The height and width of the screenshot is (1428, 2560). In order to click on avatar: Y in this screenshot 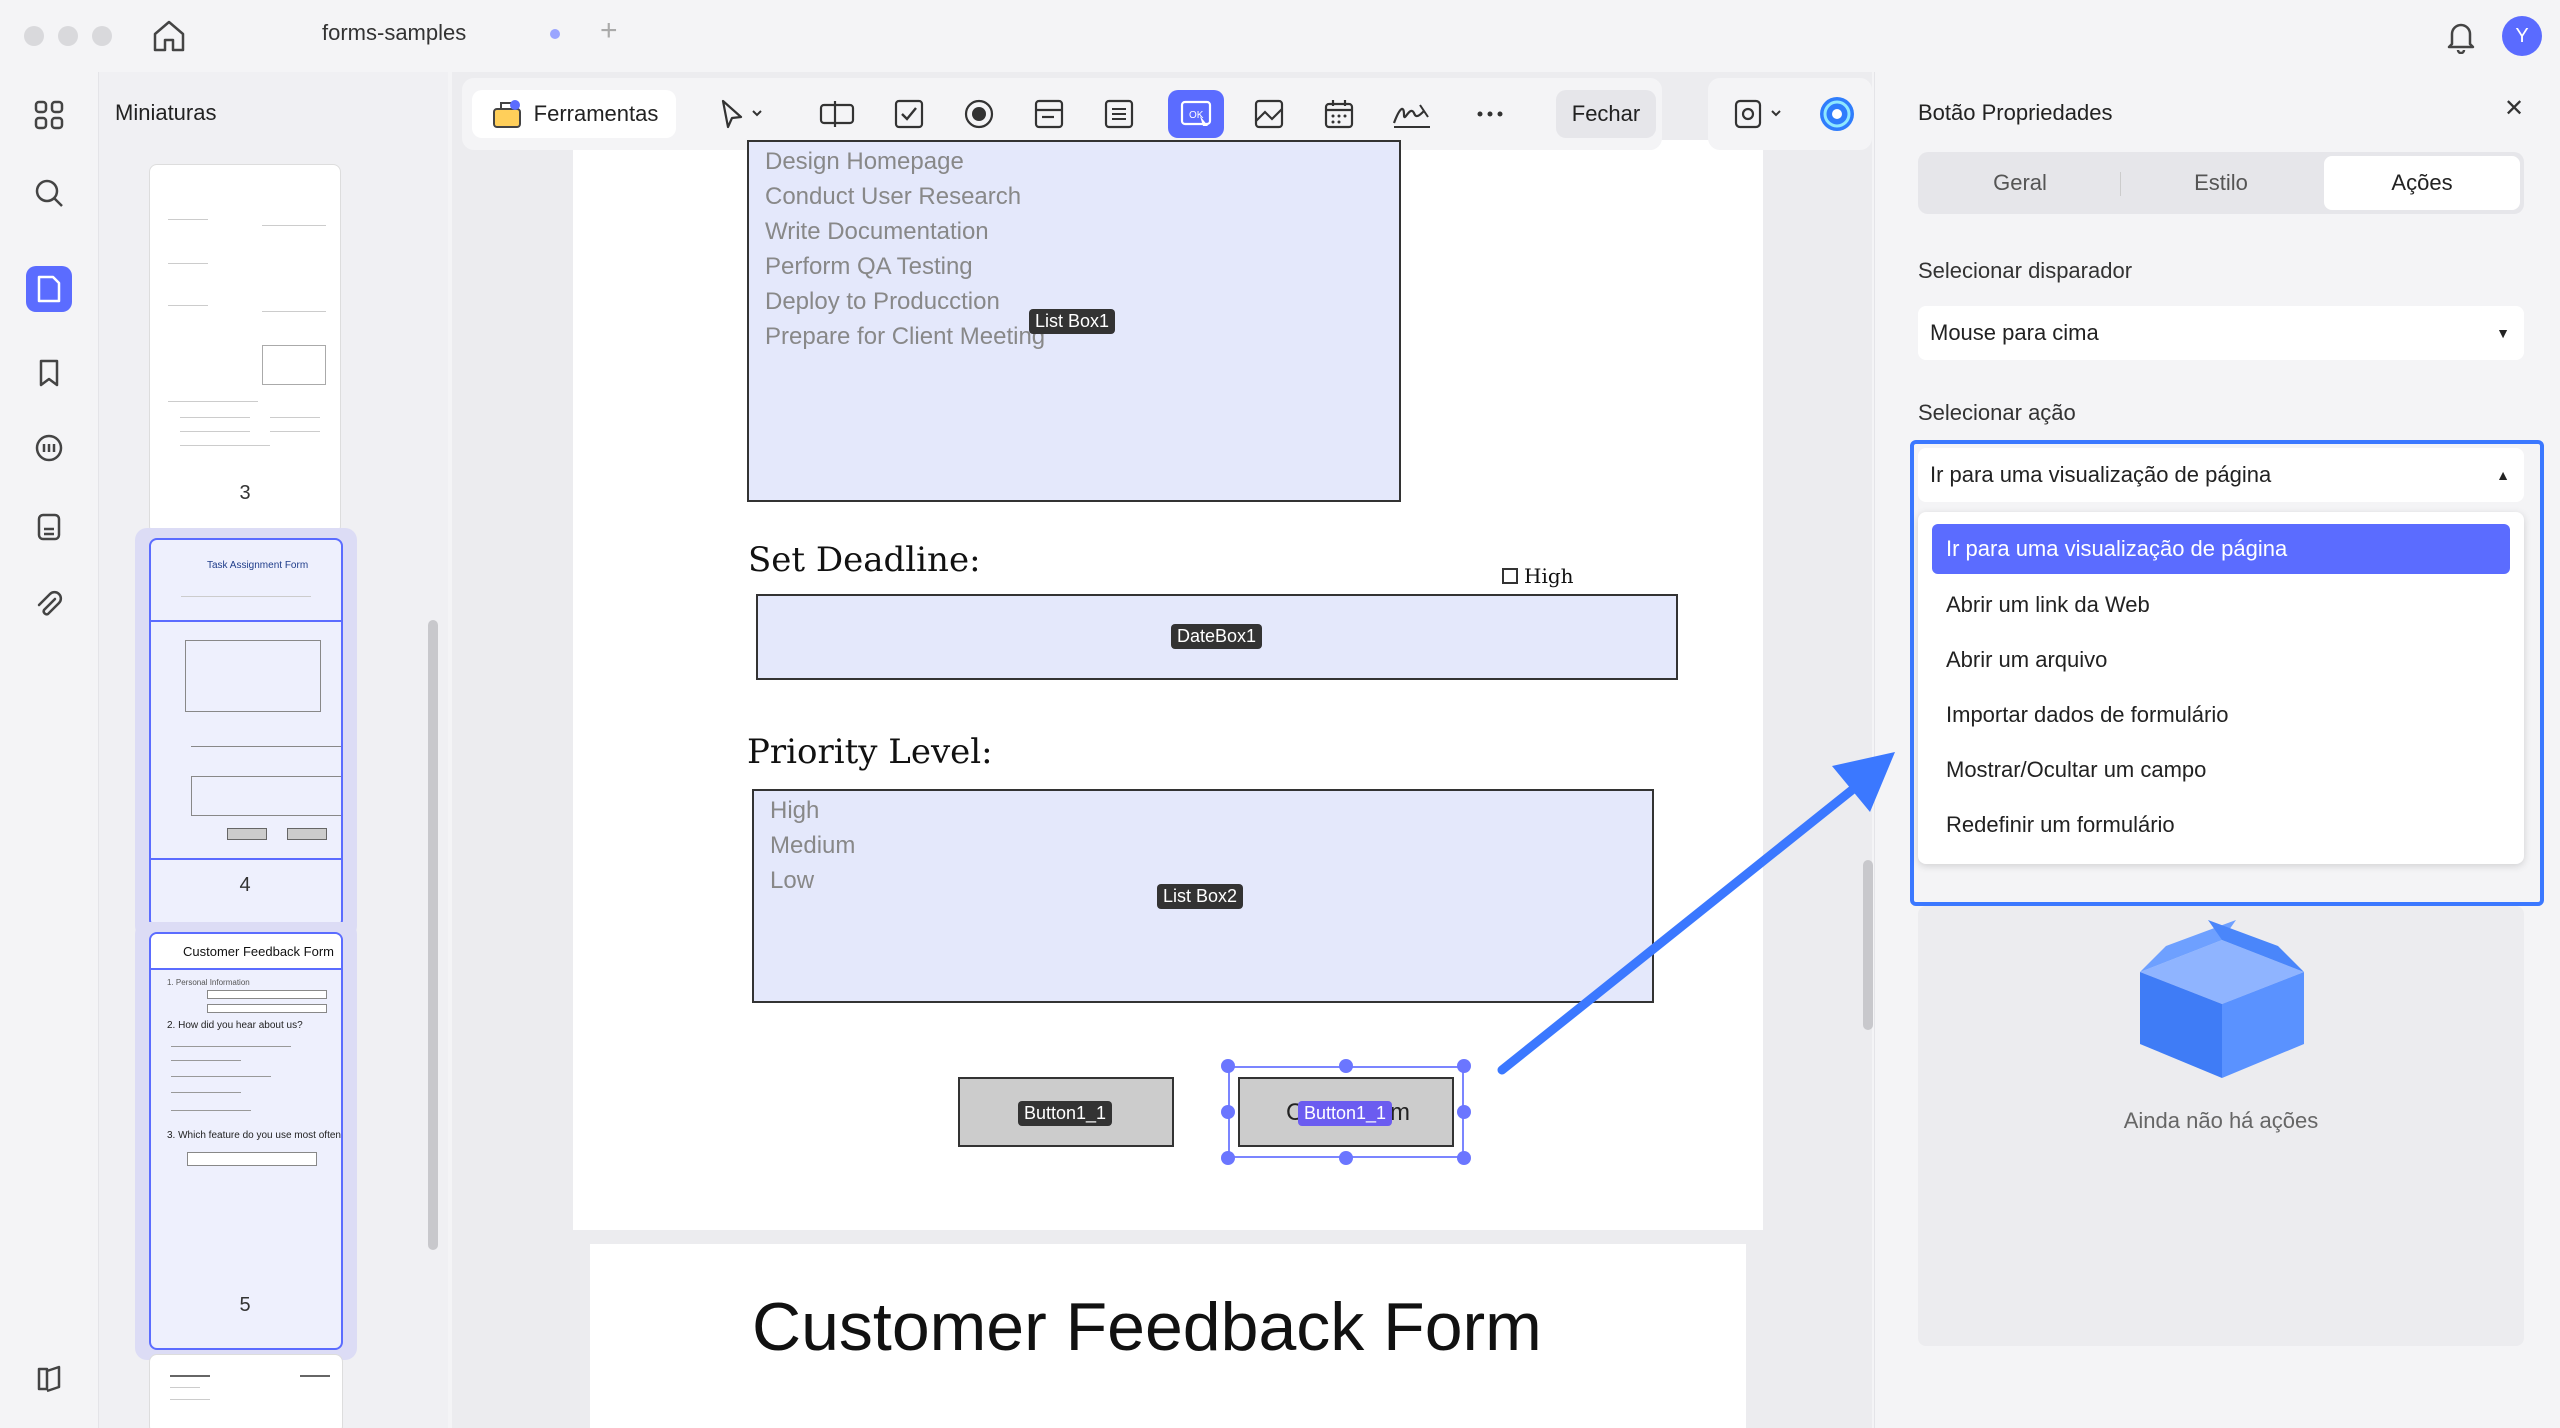, I will do `click(2522, 36)`.